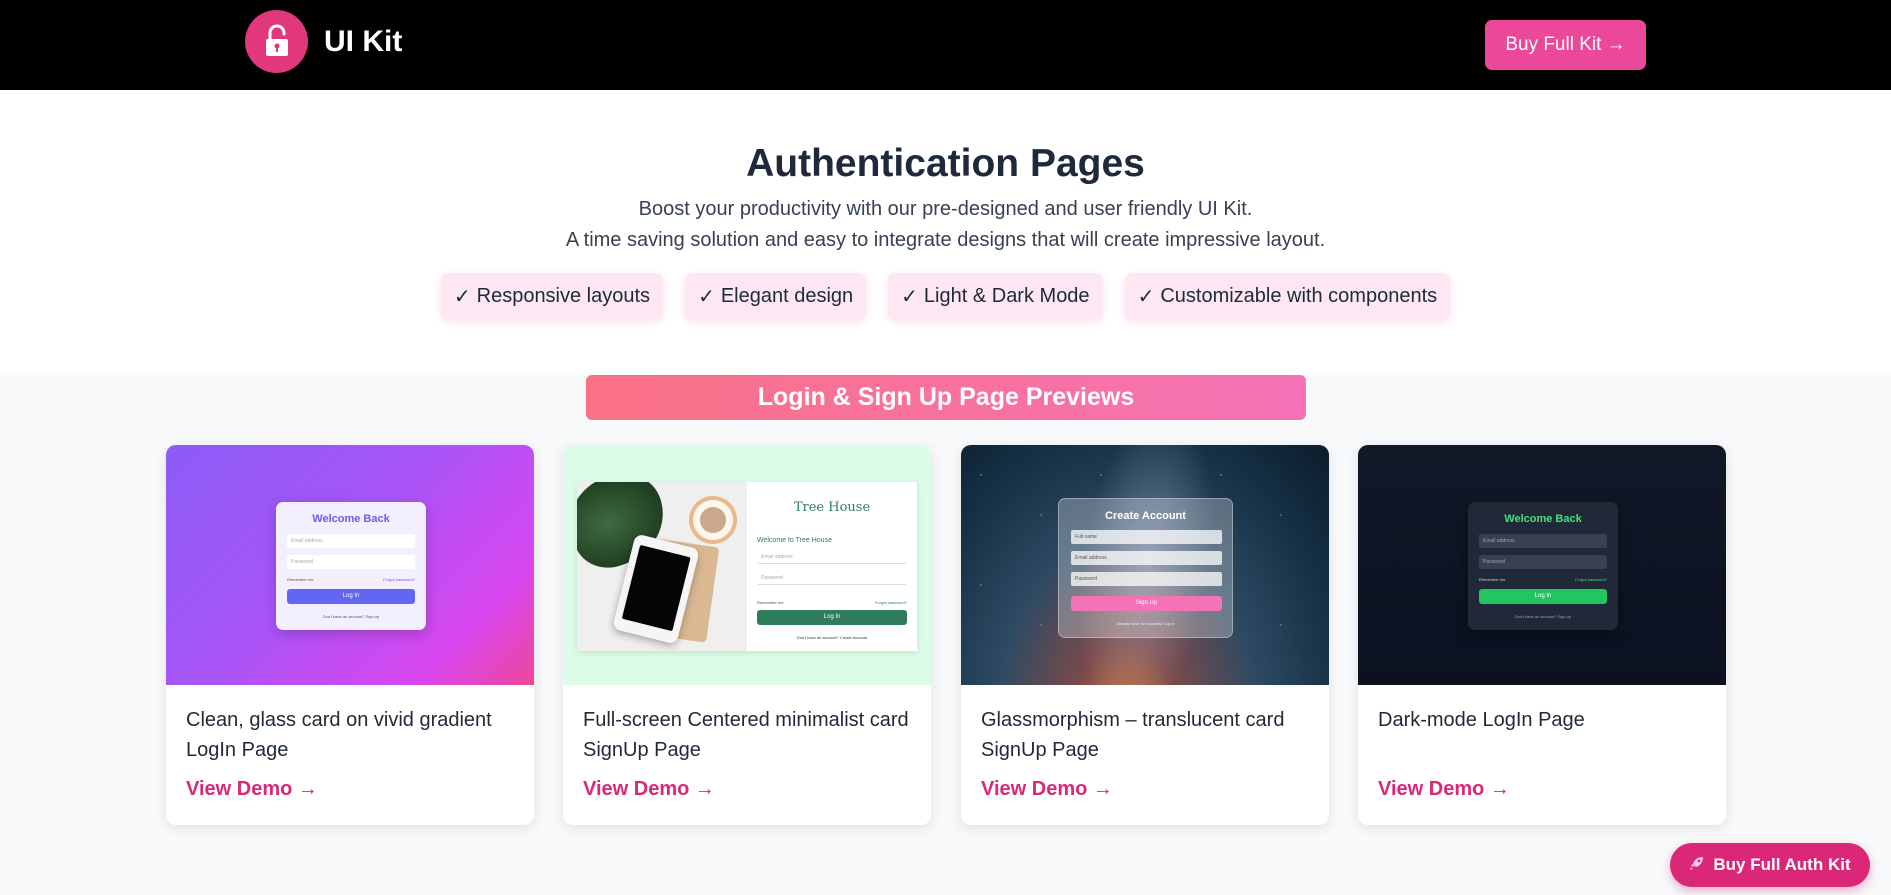 The width and height of the screenshot is (1891, 895). What do you see at coordinates (662, 566) in the screenshot?
I see `desk-photo` at bounding box center [662, 566].